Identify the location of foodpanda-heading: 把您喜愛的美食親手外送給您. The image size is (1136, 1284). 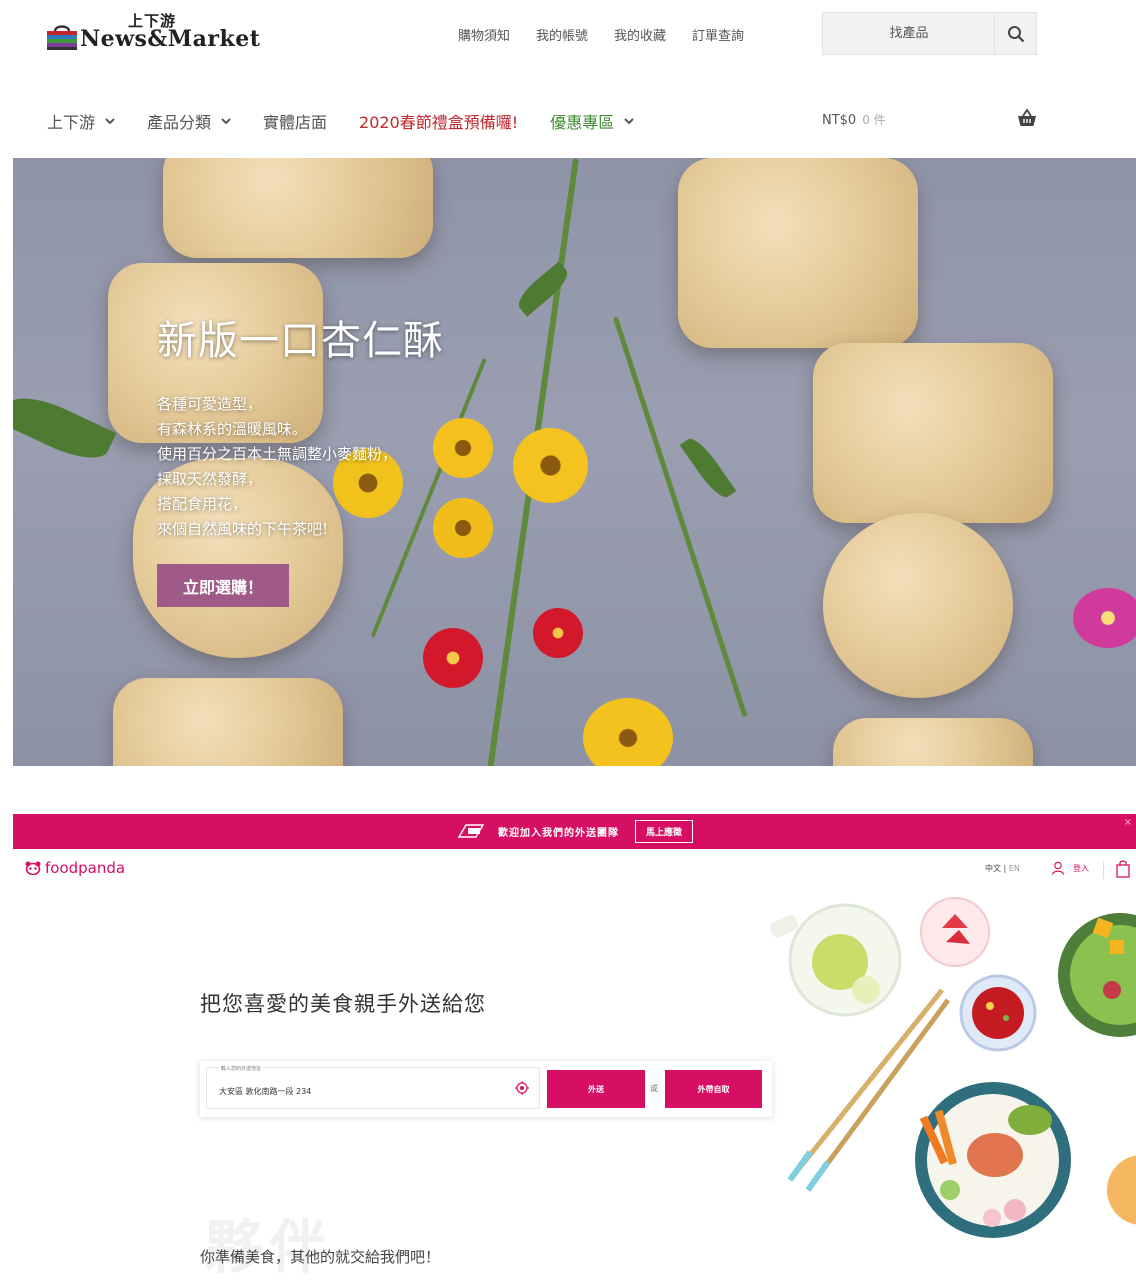
(343, 1004).